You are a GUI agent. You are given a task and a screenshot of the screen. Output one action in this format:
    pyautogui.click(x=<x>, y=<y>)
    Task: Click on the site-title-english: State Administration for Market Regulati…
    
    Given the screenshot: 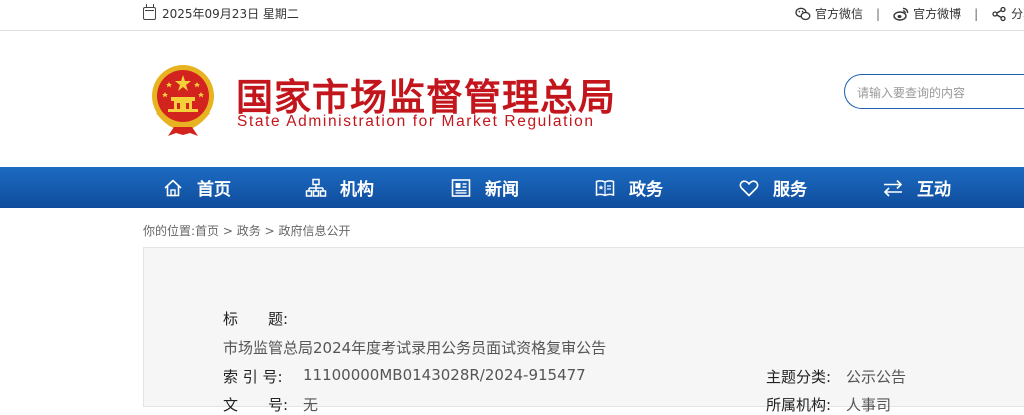 What is the action you would take?
    pyautogui.click(x=416, y=121)
    